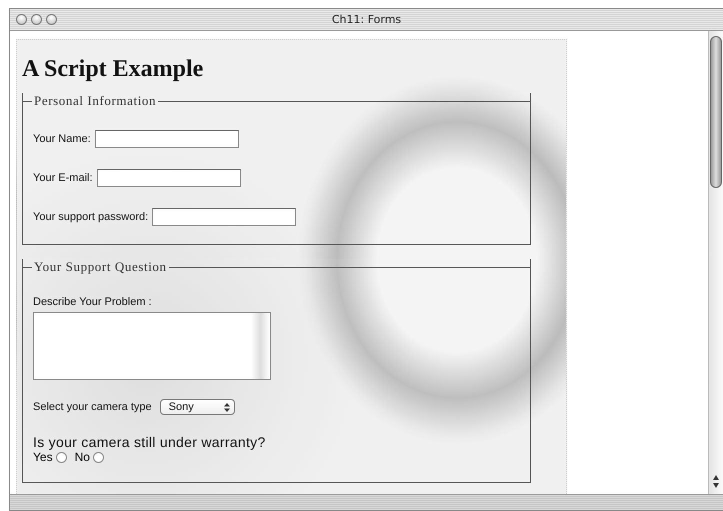 The height and width of the screenshot is (511, 723). Describe the element at coordinates (100, 267) in the screenshot. I see `fieldset-legend: Your Support Question` at that location.